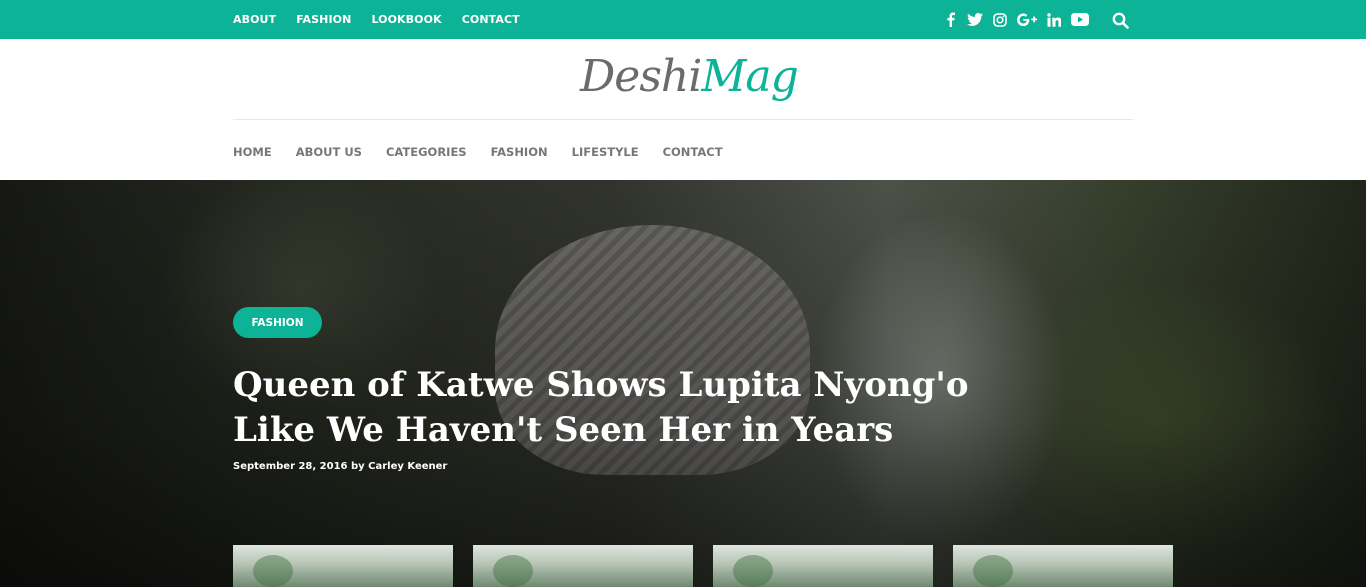 The height and width of the screenshot is (587, 1366). What do you see at coordinates (693, 152) in the screenshot?
I see `main-nav-contact: CONTACT` at bounding box center [693, 152].